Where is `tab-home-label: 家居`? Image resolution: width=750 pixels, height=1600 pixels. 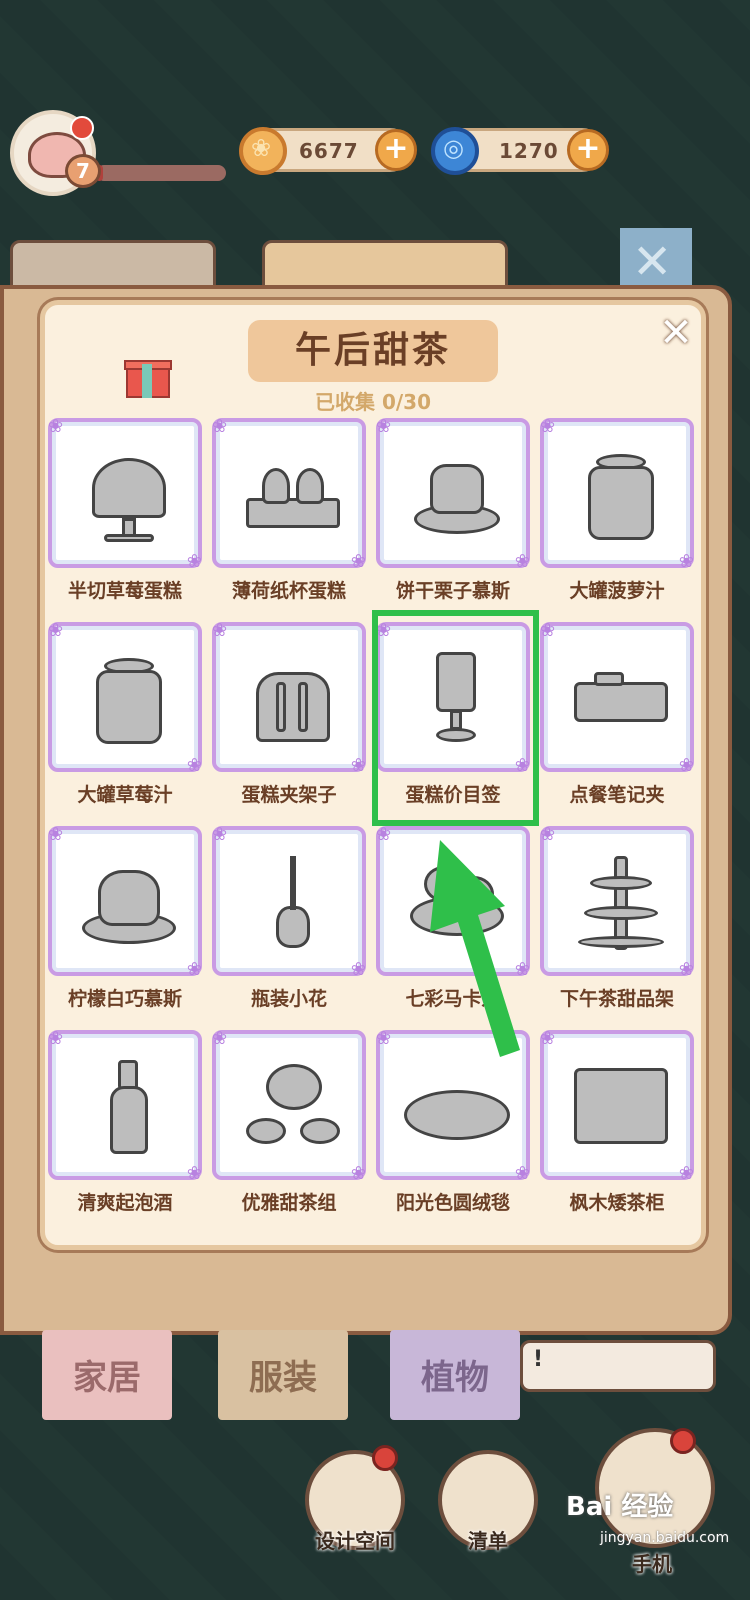
tab-home-label: 家居 is located at coordinates (107, 1378).